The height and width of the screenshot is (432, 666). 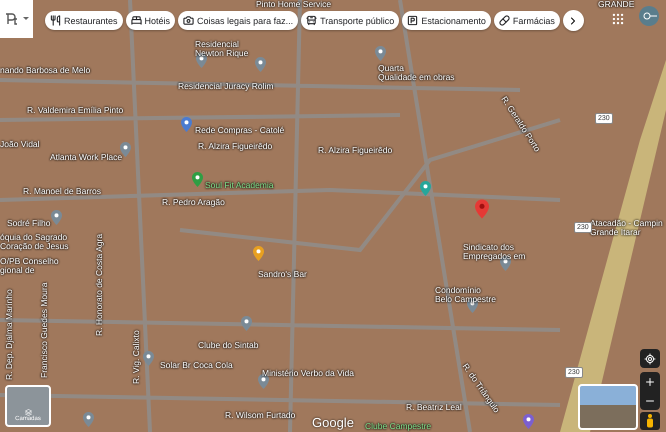 I want to click on place-label: Atlanta Work Place, so click(x=86, y=157).